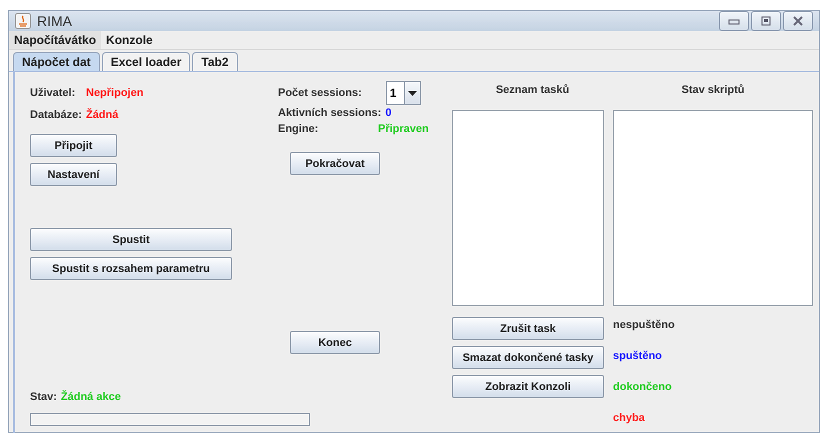 The height and width of the screenshot is (433, 824). What do you see at coordinates (335, 163) in the screenshot?
I see `continue-button: Pokračovat` at bounding box center [335, 163].